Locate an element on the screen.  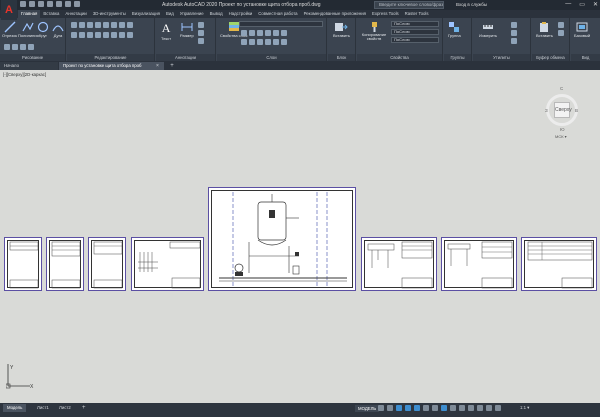
maximize-icon: ▭ is located at coordinates (582, 4).